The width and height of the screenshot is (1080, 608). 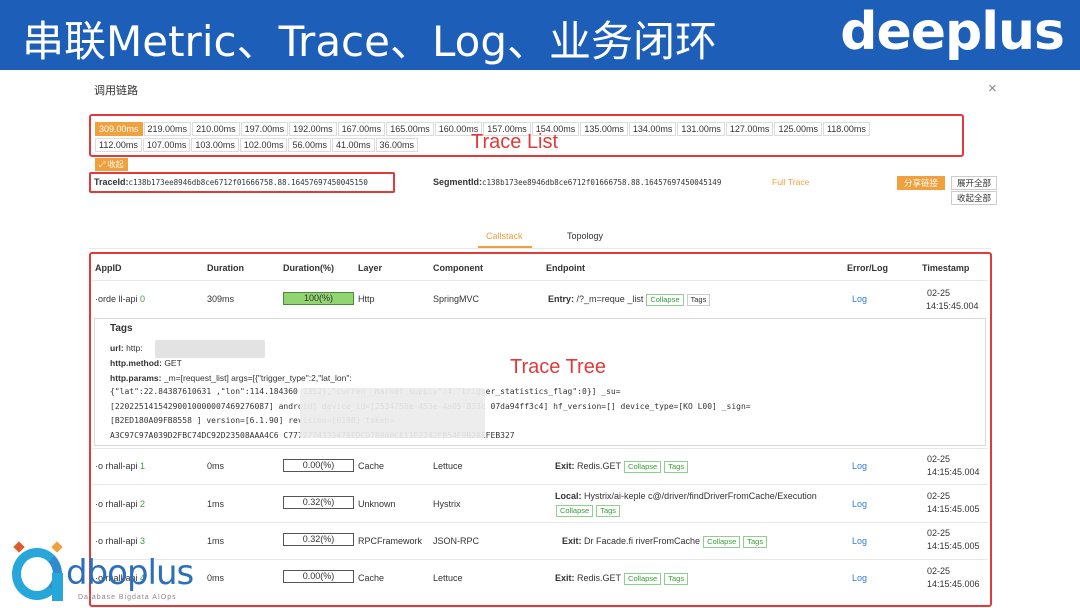 What do you see at coordinates (397, 145) in the screenshot?
I see `trace-duration-chip: 36.00ms` at bounding box center [397, 145].